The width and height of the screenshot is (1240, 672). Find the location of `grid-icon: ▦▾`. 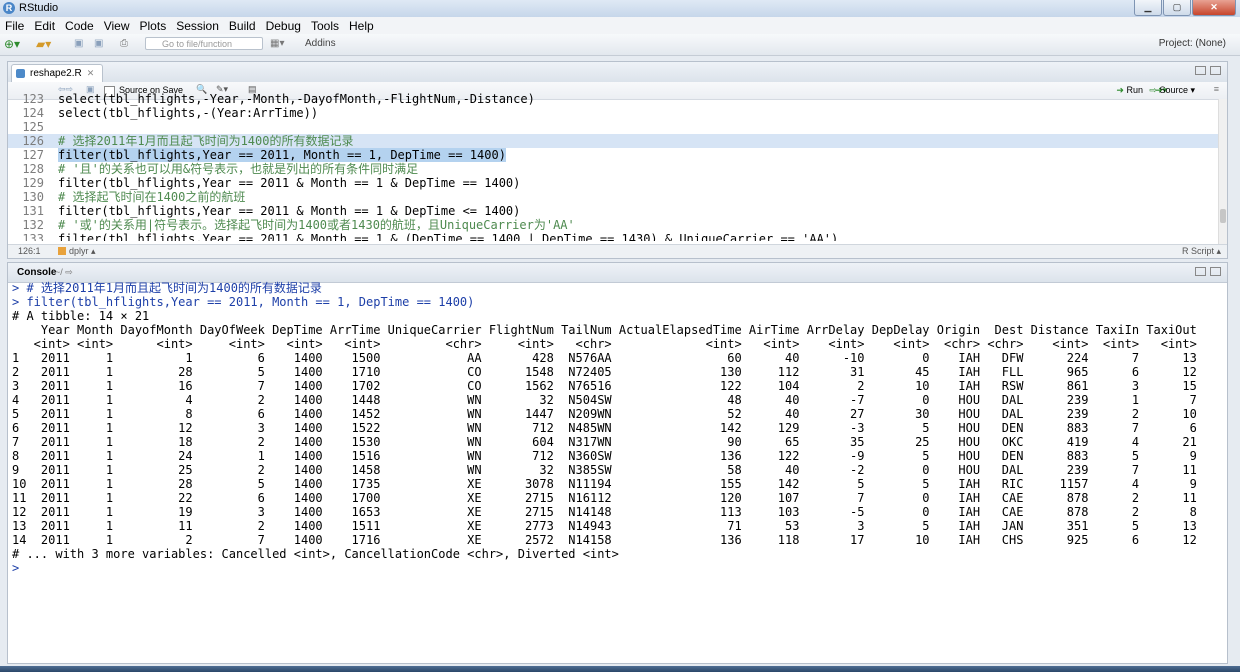

grid-icon: ▦▾ is located at coordinates (277, 44).